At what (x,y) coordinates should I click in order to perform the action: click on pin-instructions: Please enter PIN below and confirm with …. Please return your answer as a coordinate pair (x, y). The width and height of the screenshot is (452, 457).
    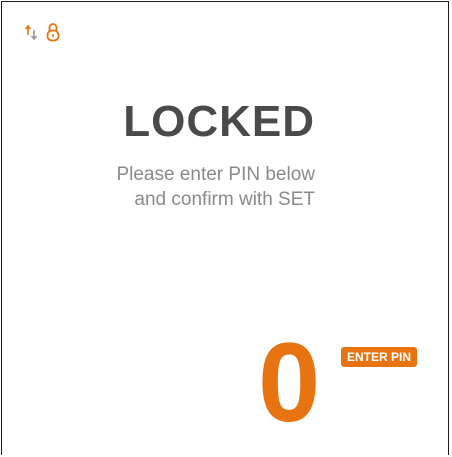
    Looking at the image, I should click on (215, 187).